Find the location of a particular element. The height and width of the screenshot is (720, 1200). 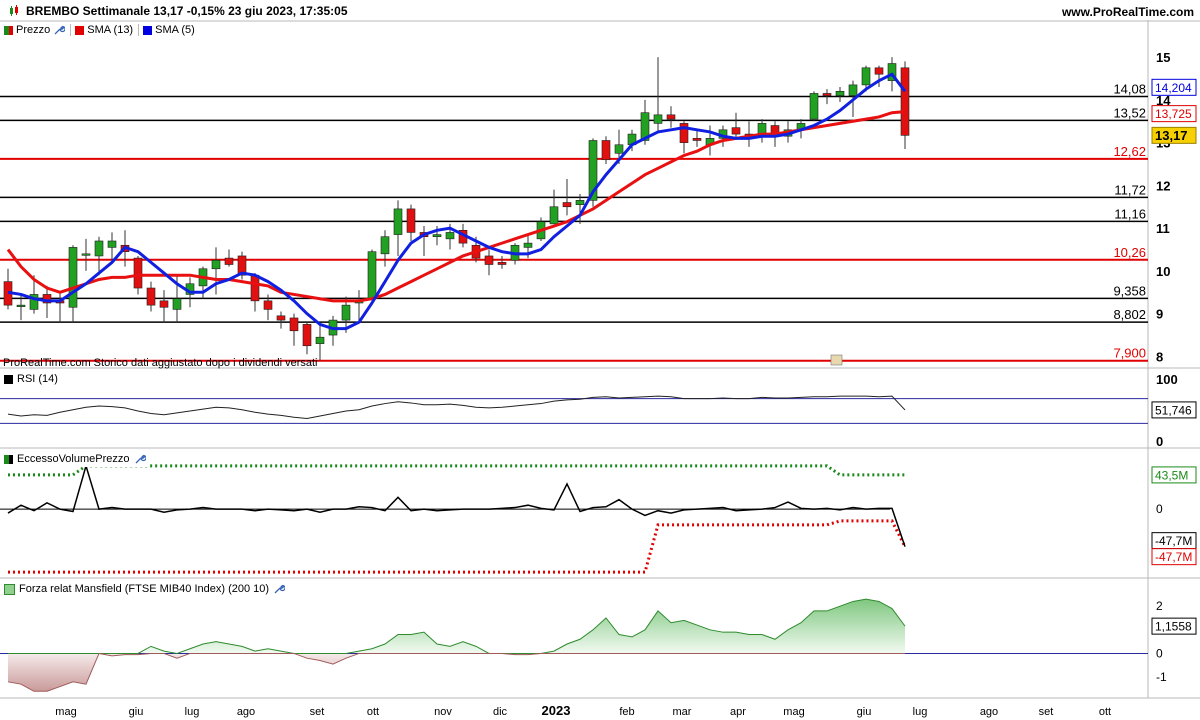

mansfield-axis-tick: 0 is located at coordinates (1159, 653).